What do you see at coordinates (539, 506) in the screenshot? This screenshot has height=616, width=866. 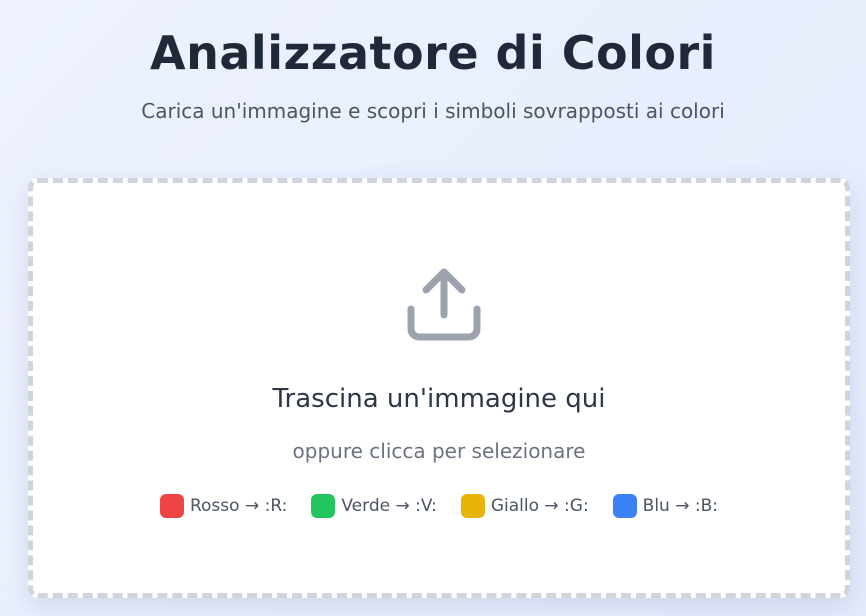 I see `legend-label: Giallo → :G:` at bounding box center [539, 506].